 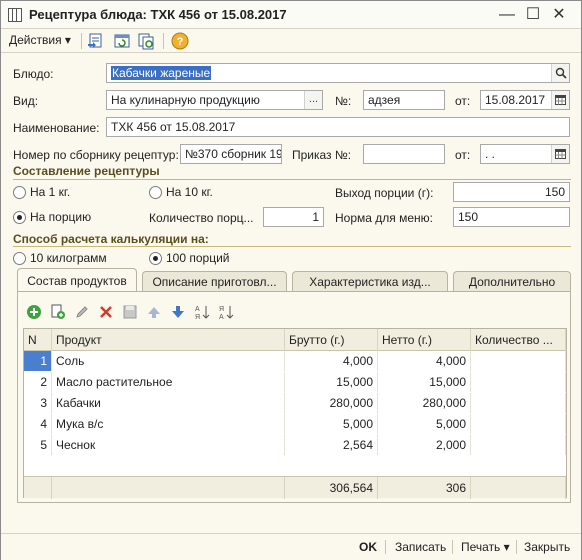 I want to click on save-icon, so click(x=130, y=312).